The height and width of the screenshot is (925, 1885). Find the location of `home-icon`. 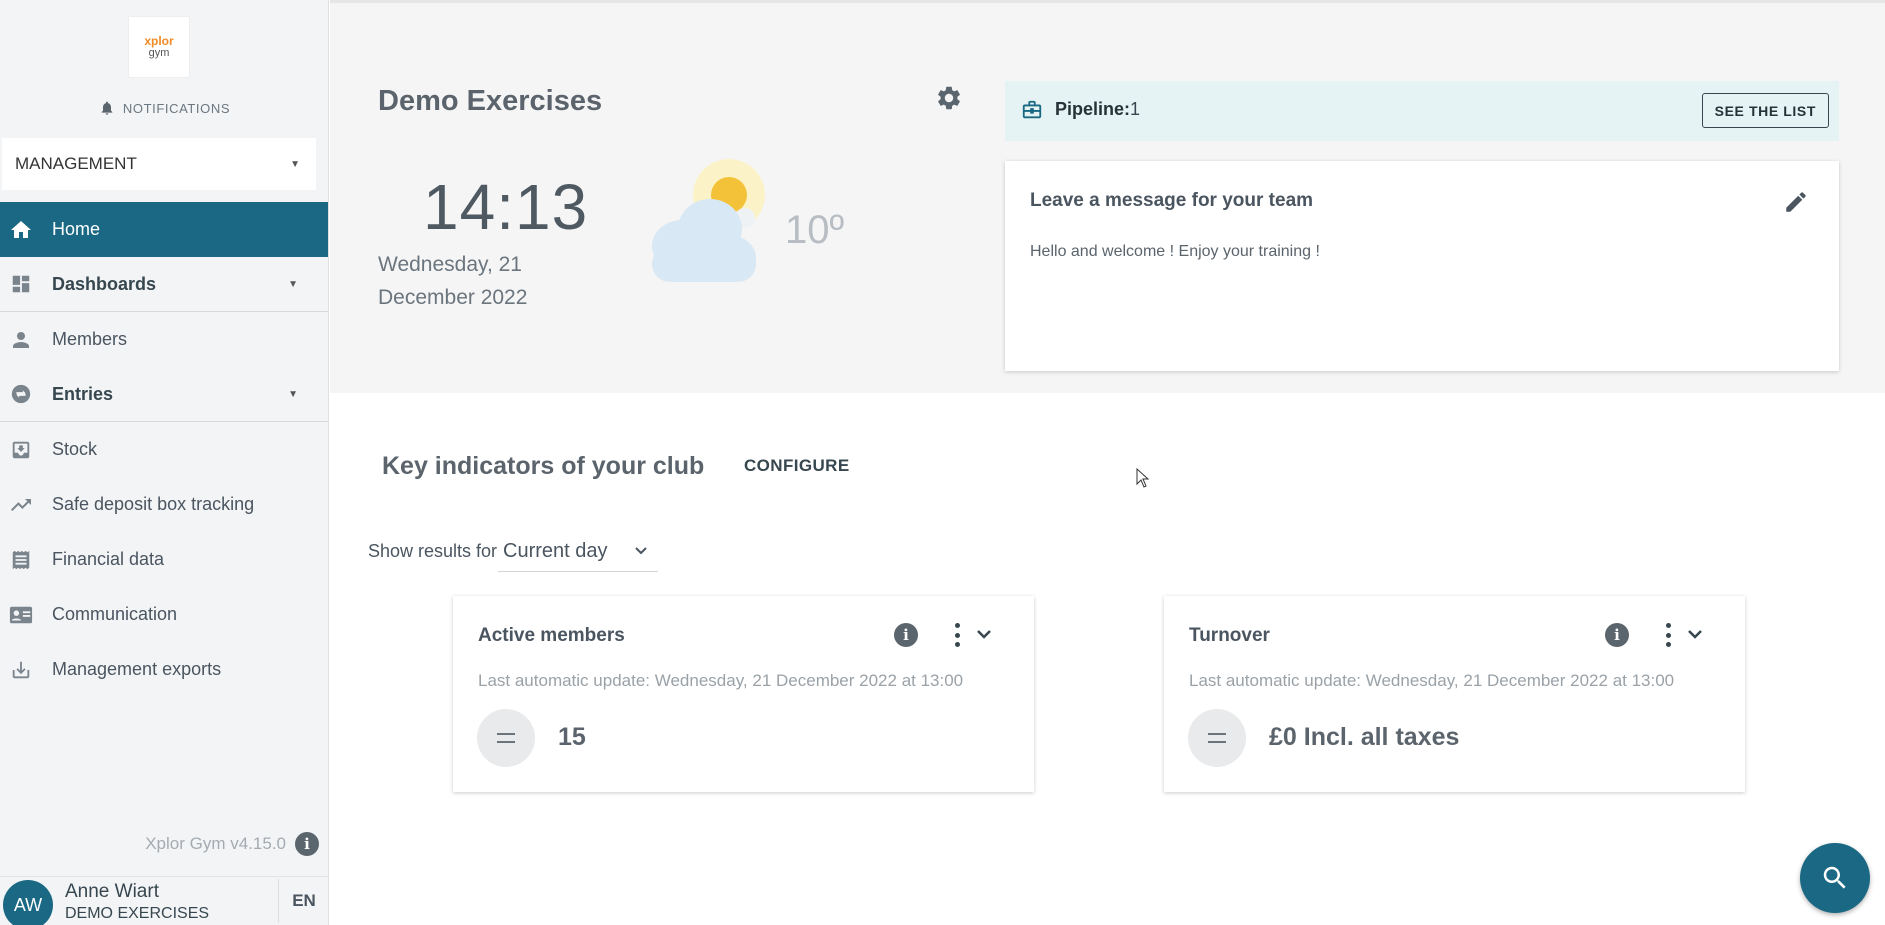

home-icon is located at coordinates (21, 230).